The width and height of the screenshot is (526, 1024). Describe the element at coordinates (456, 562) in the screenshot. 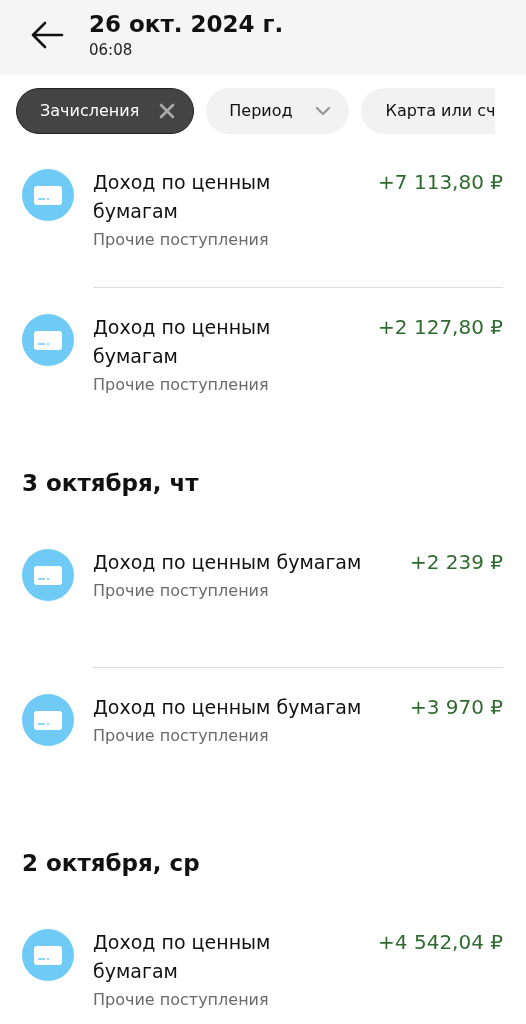

I see `transaction-amount: +2 239 ₽` at that location.